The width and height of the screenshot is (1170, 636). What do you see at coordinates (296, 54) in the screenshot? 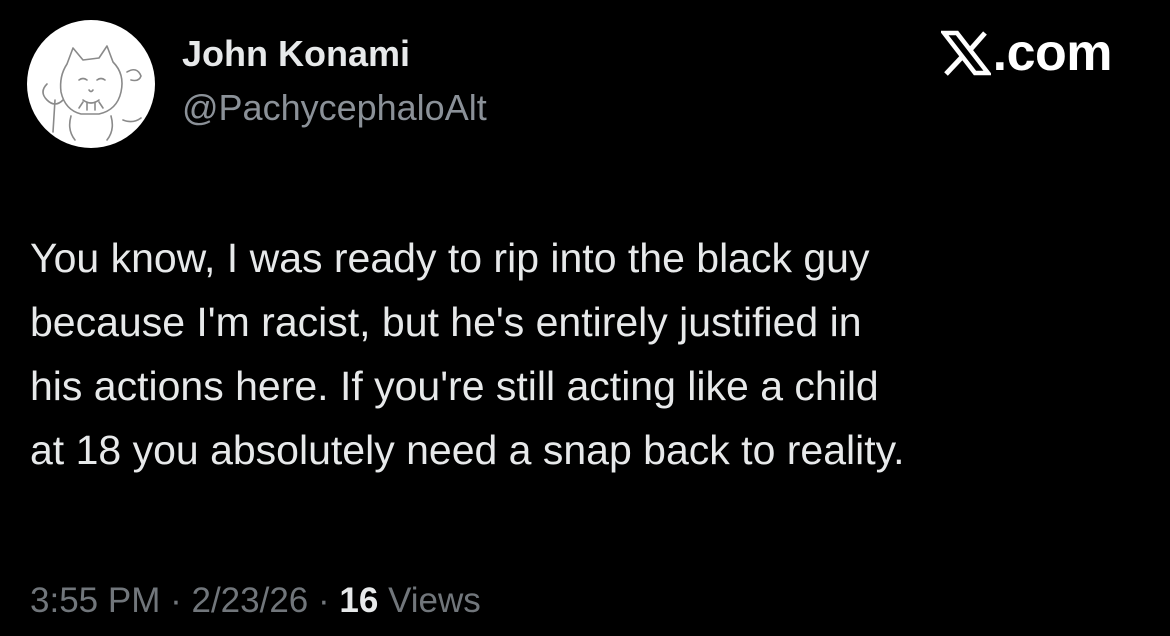
I see `author-display-name: John Konami` at bounding box center [296, 54].